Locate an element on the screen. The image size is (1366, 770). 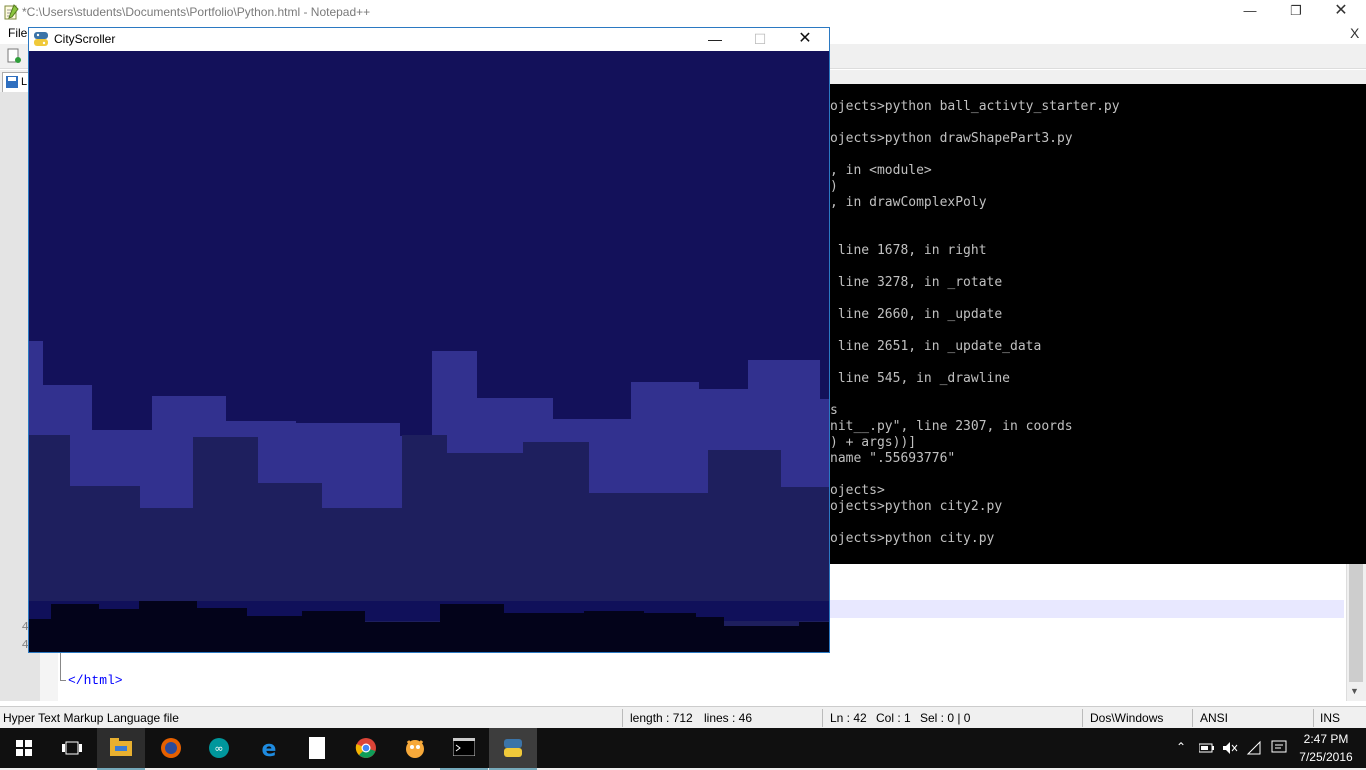
console-line: ojects>python city2.py is located at coordinates (916, 506).